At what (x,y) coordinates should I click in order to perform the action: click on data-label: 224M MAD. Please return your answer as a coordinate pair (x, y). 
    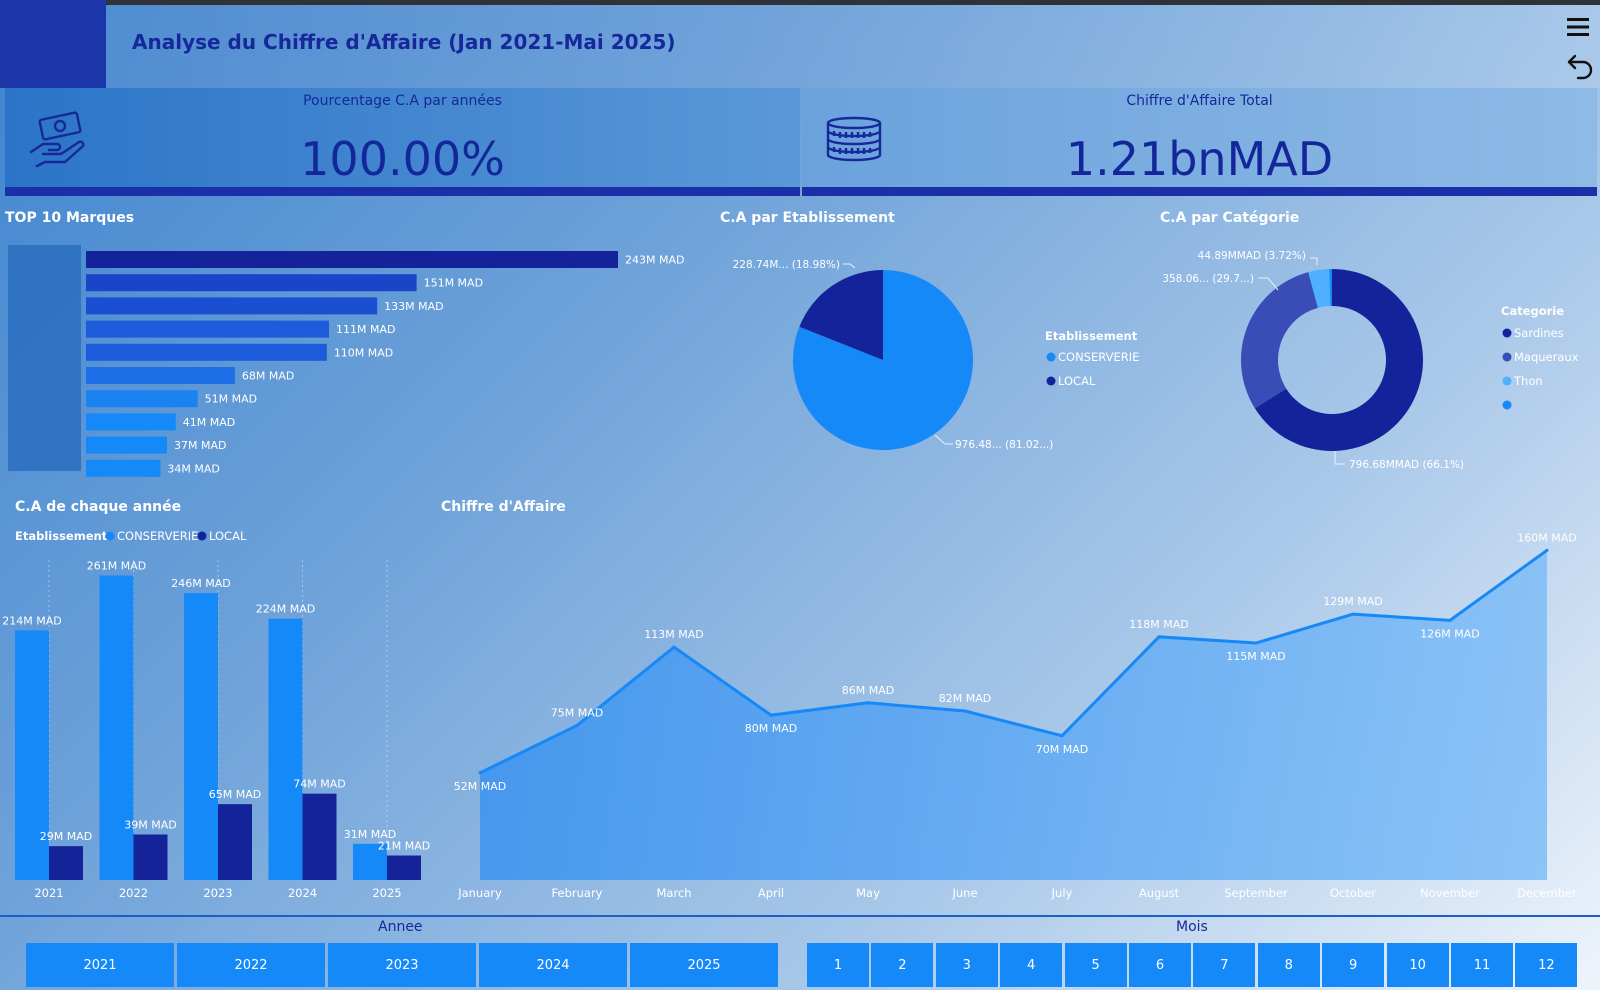
    Looking at the image, I should click on (285, 609).